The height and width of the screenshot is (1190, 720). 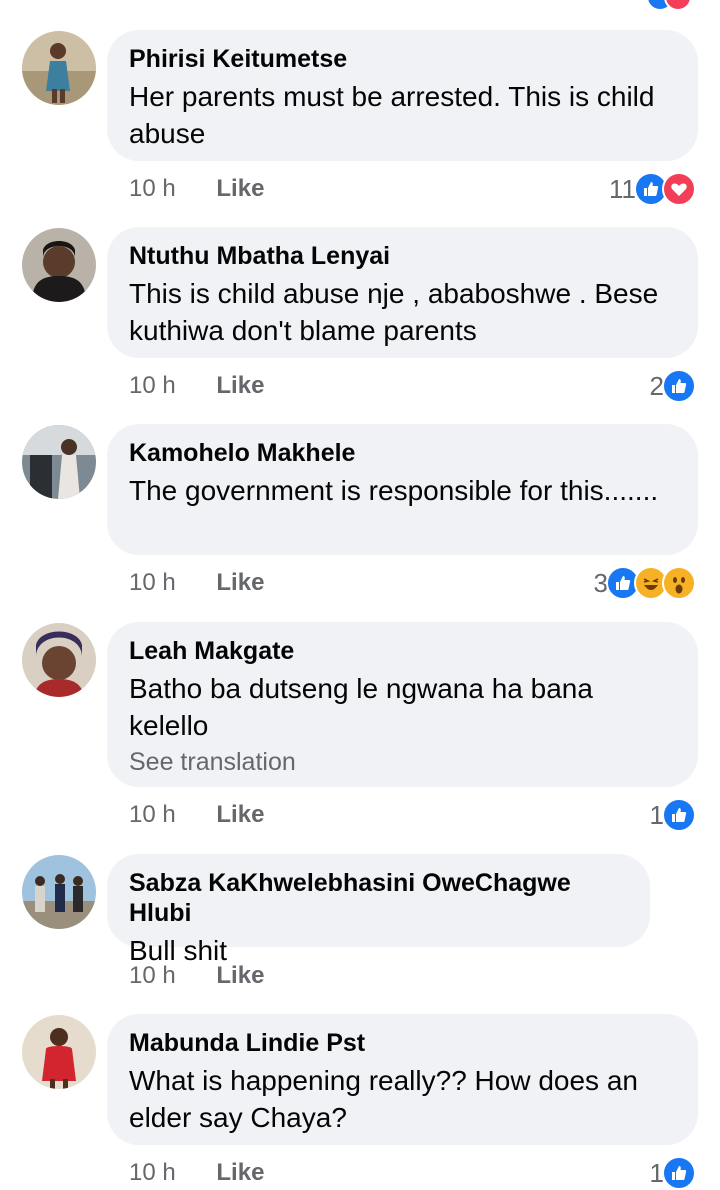 What do you see at coordinates (679, 583) in the screenshot?
I see `wow-icon` at bounding box center [679, 583].